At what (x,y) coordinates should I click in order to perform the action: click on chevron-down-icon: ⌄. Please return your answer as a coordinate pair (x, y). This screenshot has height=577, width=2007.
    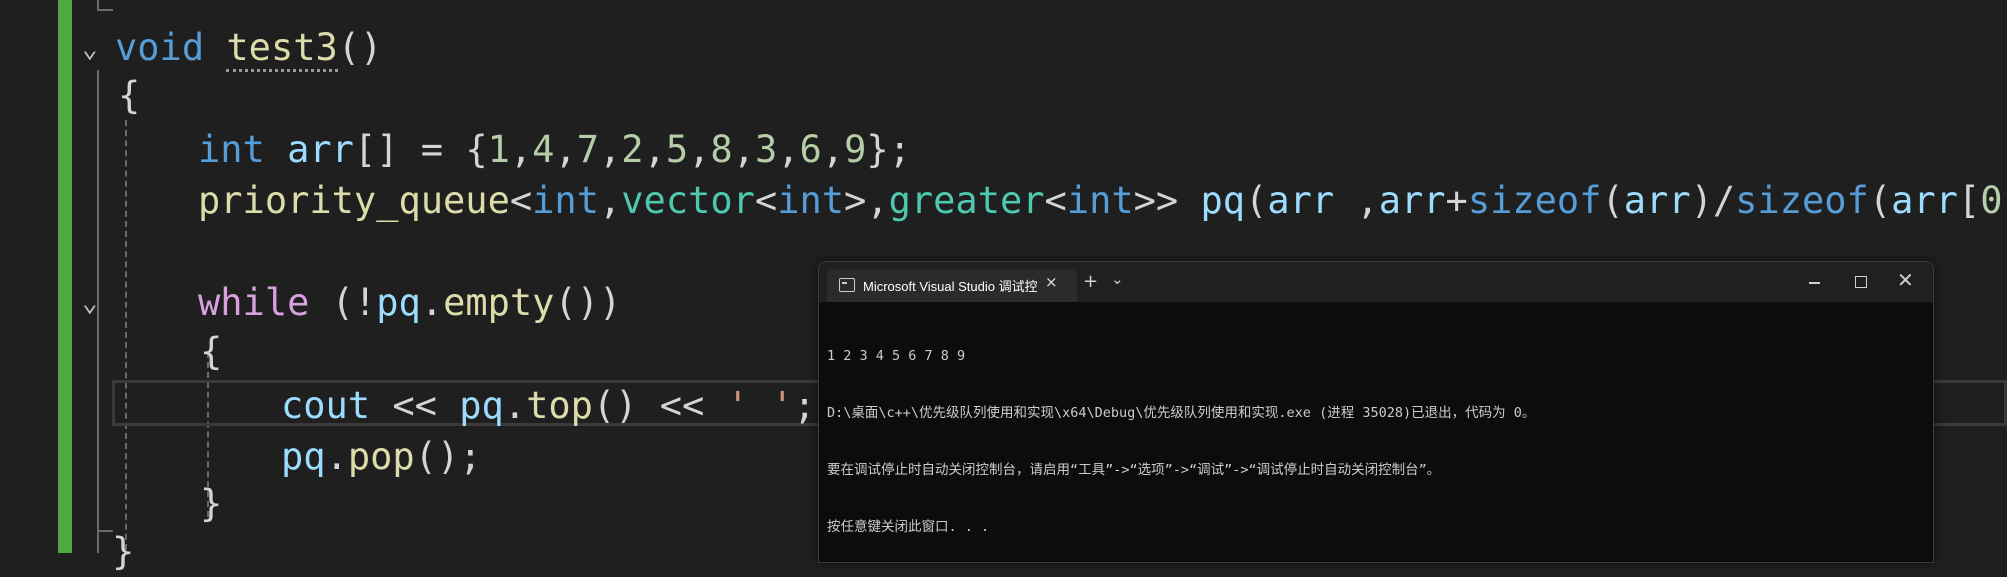
    Looking at the image, I should click on (1117, 279).